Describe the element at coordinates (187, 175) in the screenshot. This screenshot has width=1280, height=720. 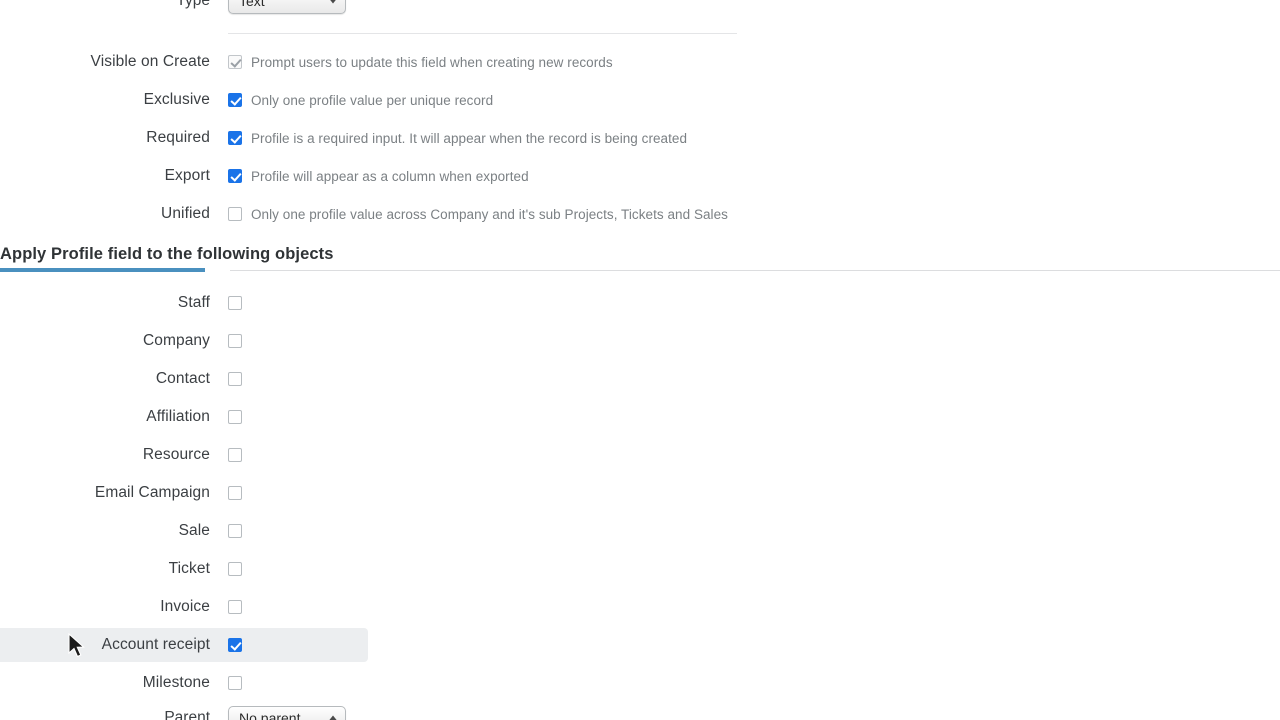
I see `option-label: Export` at that location.